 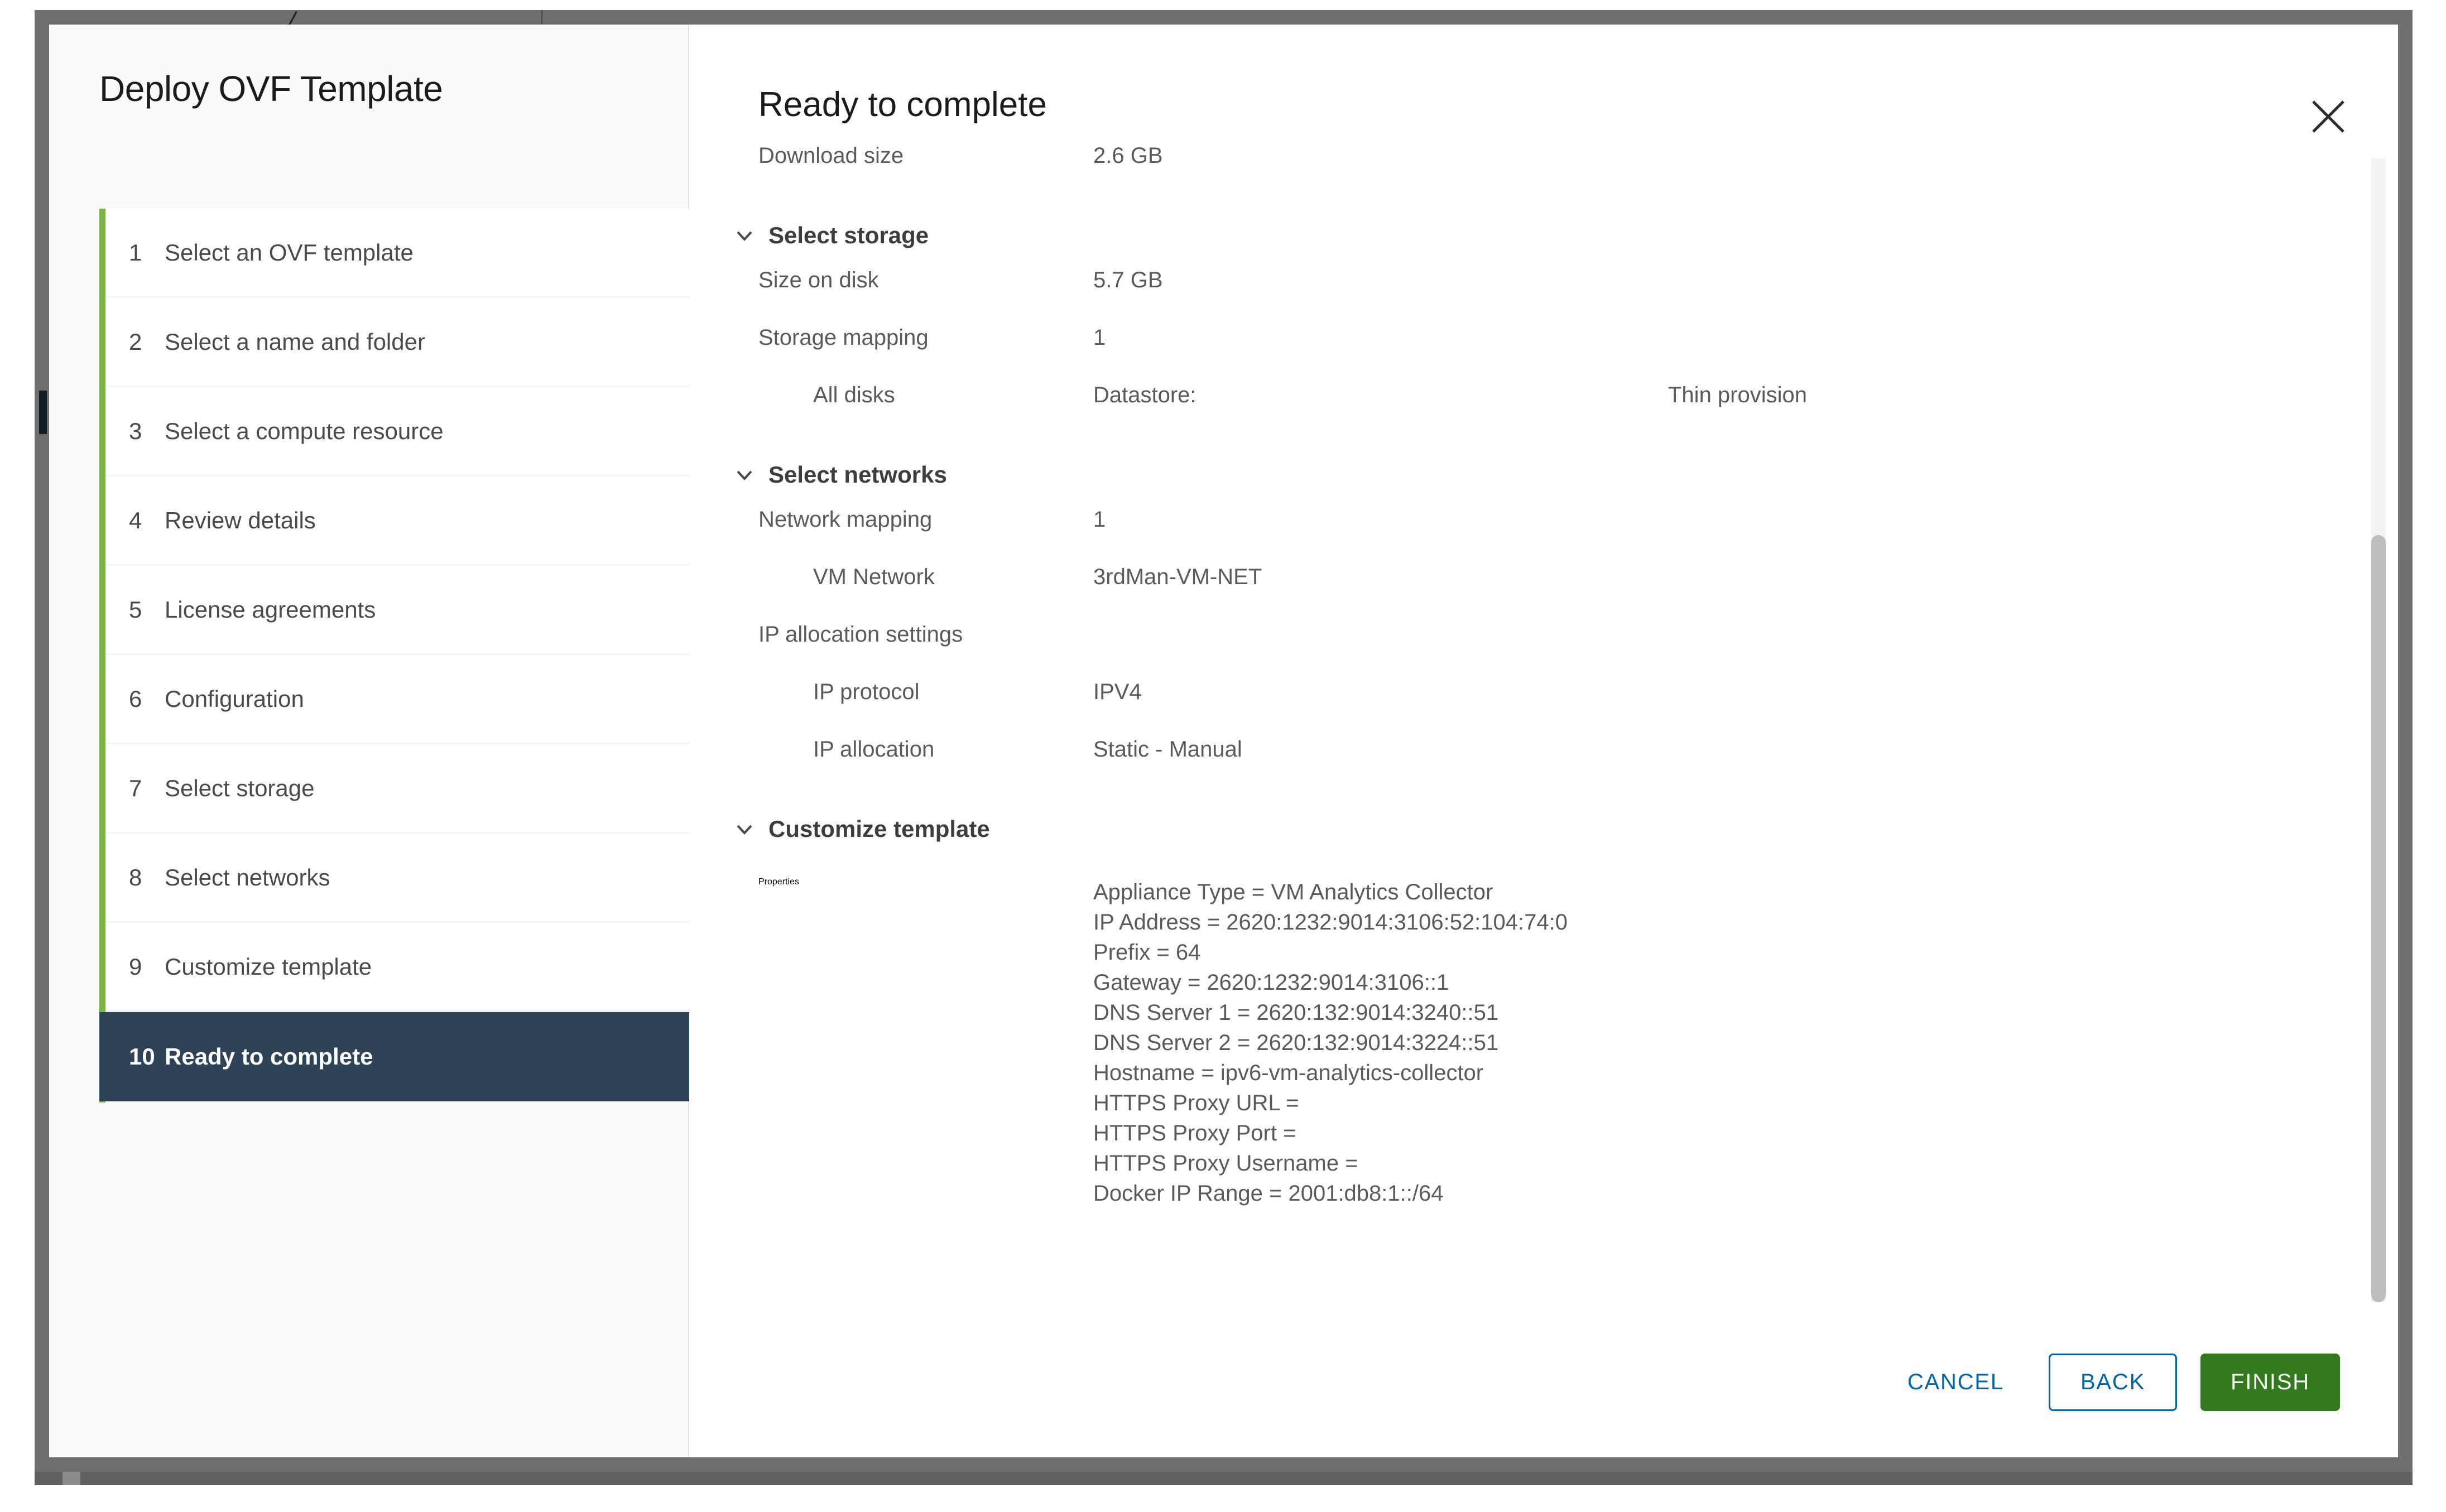 What do you see at coordinates (1544, 1382) in the screenshot?
I see `dialog-footer: CANCEL BACK FINISH` at bounding box center [1544, 1382].